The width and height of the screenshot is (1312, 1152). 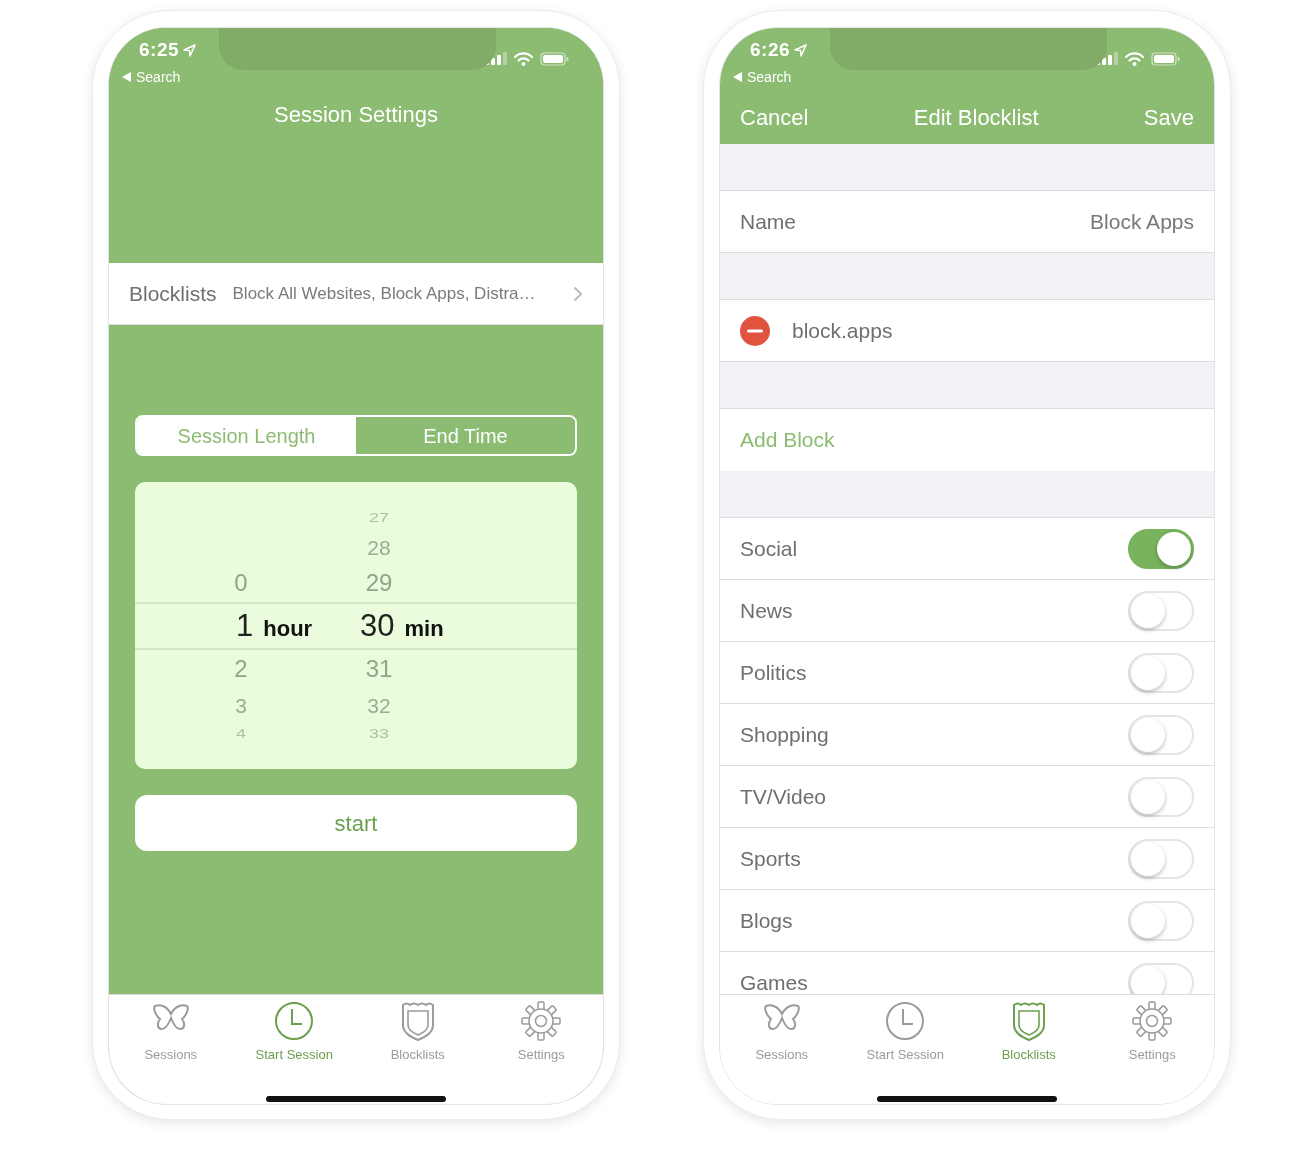 I want to click on category-label: Blogs, so click(x=766, y=920).